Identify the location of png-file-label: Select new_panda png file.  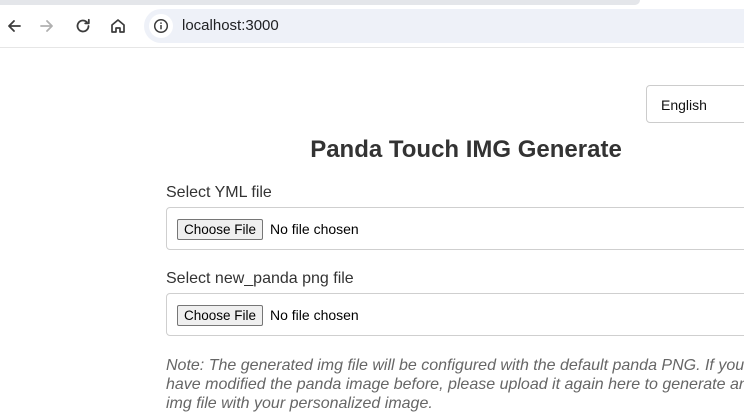
(260, 278).